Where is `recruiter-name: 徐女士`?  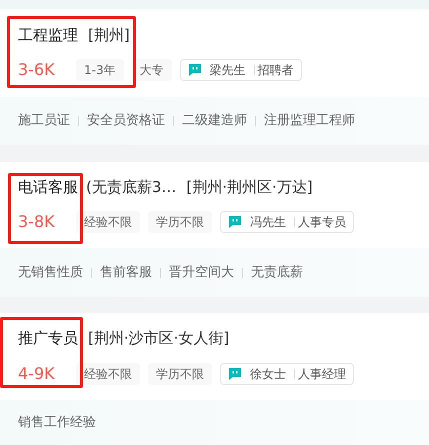
recruiter-name: 徐女士 is located at coordinates (268, 374).